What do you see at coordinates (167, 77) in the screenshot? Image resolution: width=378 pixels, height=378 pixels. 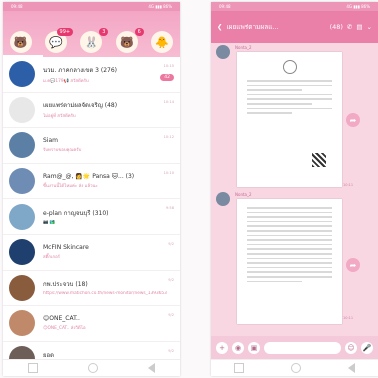 I see `unread-badge: 42` at bounding box center [167, 77].